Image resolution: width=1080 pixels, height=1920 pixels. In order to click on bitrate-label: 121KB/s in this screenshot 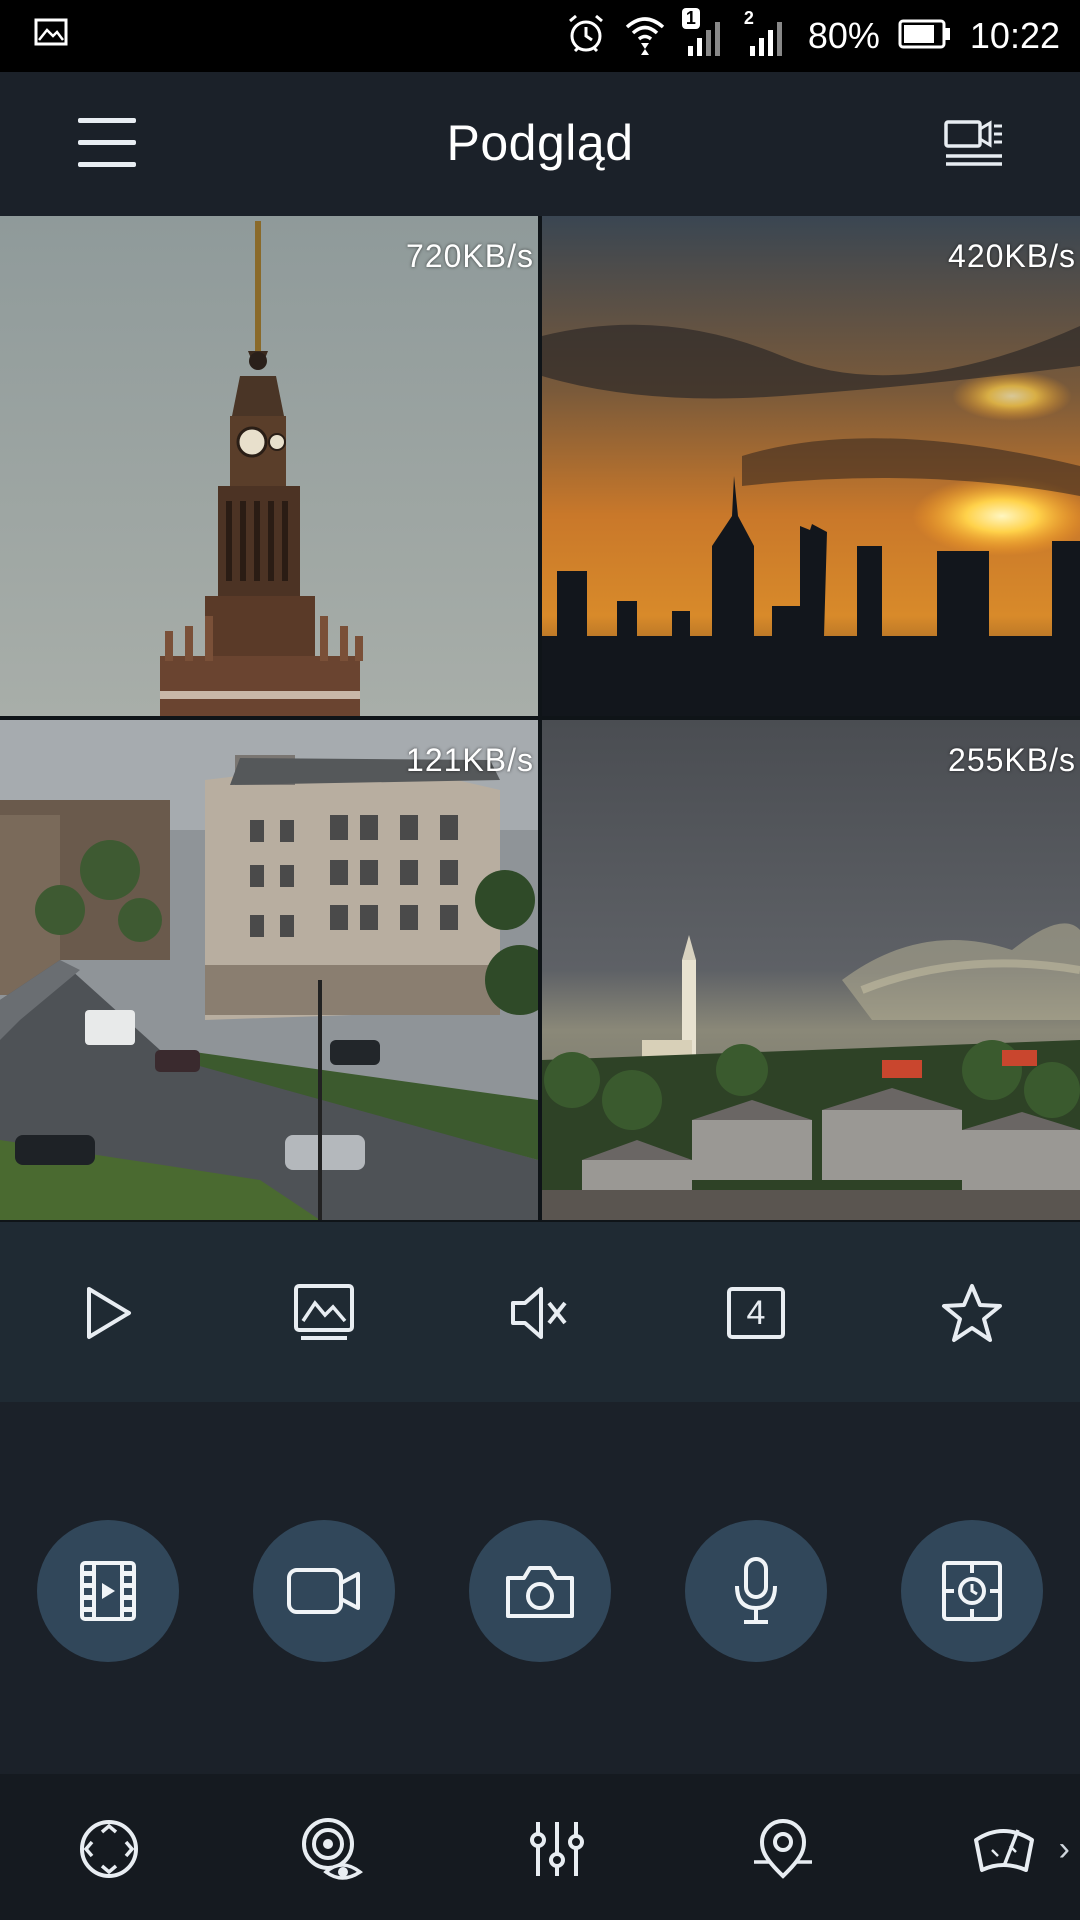, I will do `click(470, 760)`.